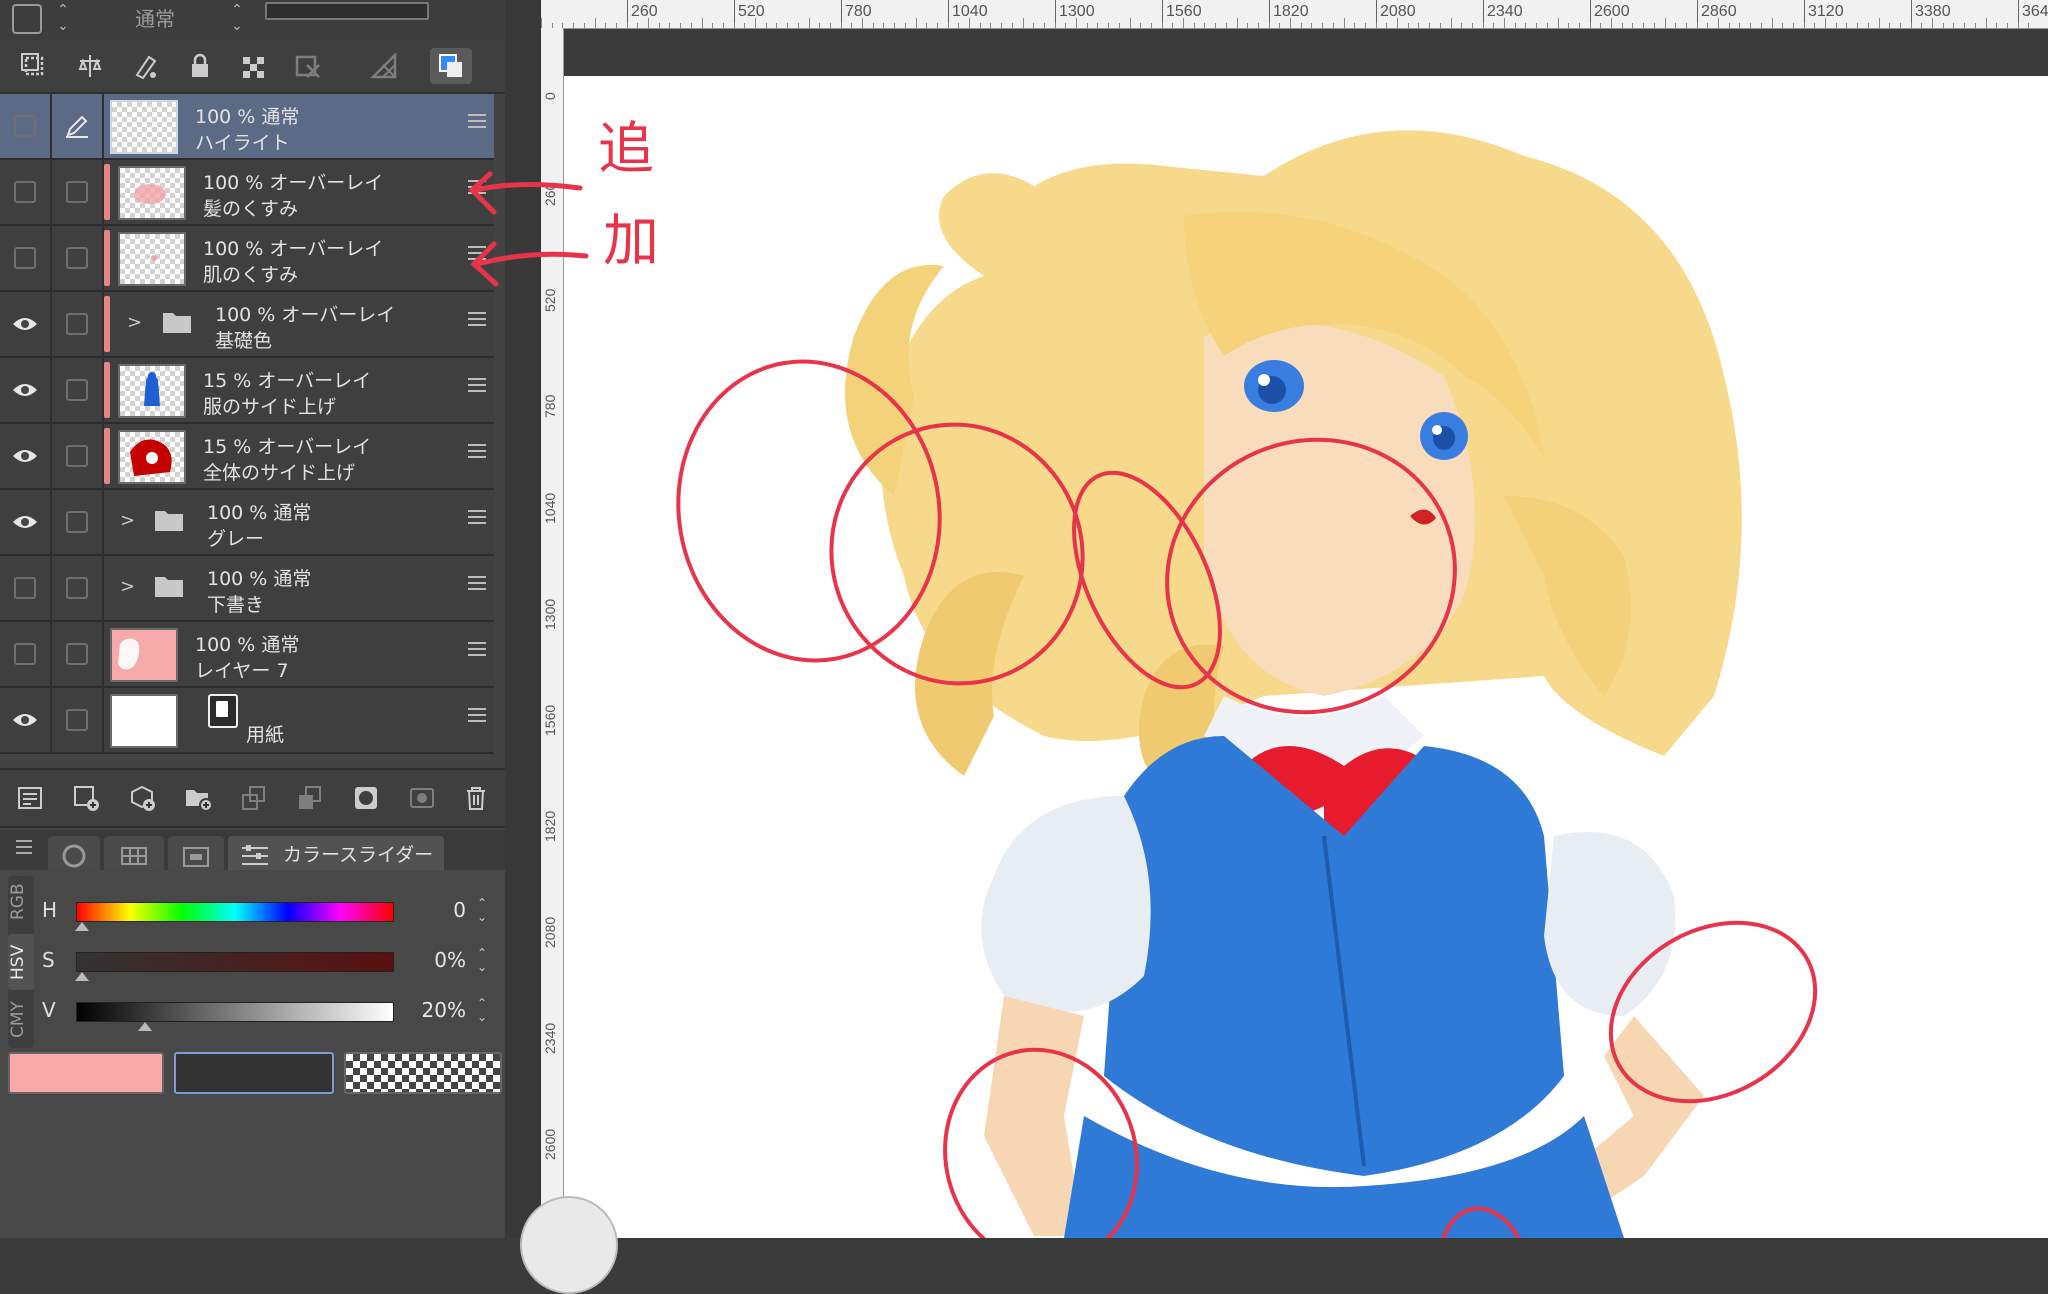 This screenshot has height=1294, width=2048. What do you see at coordinates (482, 960) in the screenshot?
I see `saturation-stepper-icon: ⌃ ⌄` at bounding box center [482, 960].